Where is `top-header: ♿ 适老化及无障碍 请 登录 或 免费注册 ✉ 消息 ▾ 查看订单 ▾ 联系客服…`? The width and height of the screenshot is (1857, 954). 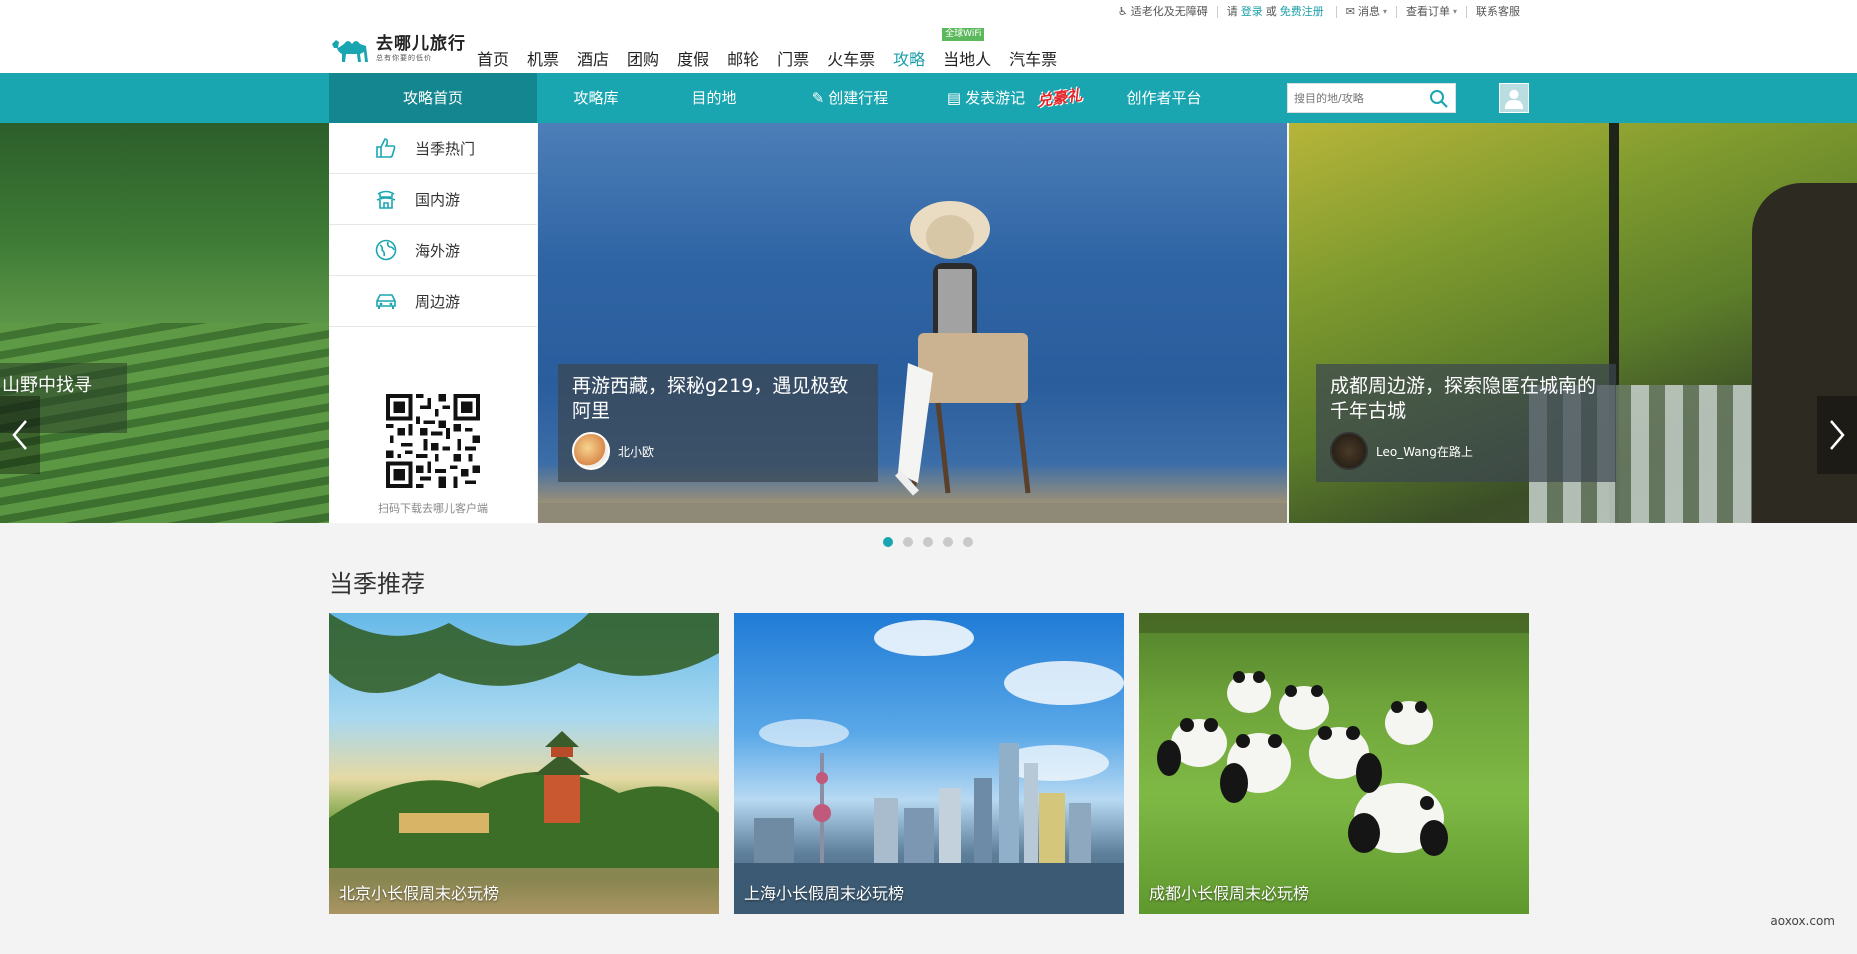
top-header: ♿ 适老化及无障碍 请 登录 或 免费注册 ✉ 消息 ▾ 查看订单 ▾ 联系客服… is located at coordinates (928, 36).